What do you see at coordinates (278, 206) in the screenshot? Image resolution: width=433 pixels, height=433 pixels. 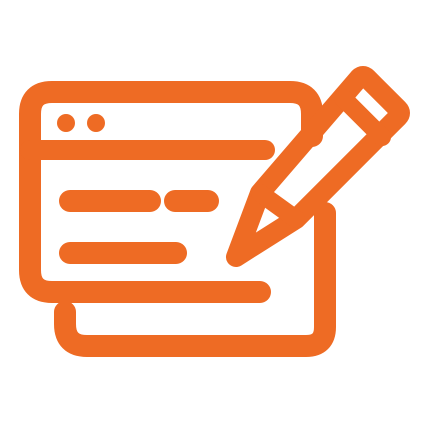 I see `pencil-tip-edge` at bounding box center [278, 206].